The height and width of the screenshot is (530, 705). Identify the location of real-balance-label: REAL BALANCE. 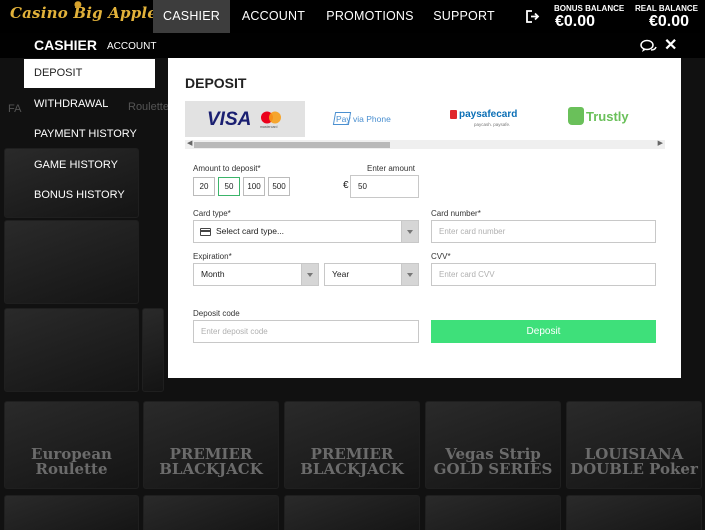
(666, 8).